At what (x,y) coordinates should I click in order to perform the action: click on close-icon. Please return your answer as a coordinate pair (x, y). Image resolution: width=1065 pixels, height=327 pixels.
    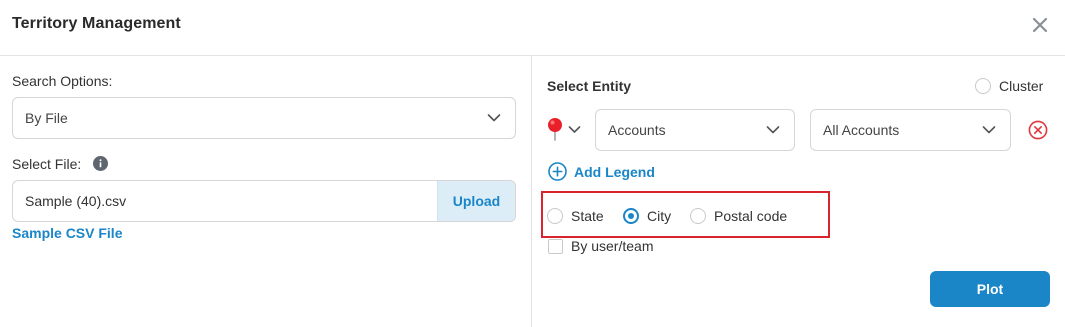
    Looking at the image, I should click on (1040, 25).